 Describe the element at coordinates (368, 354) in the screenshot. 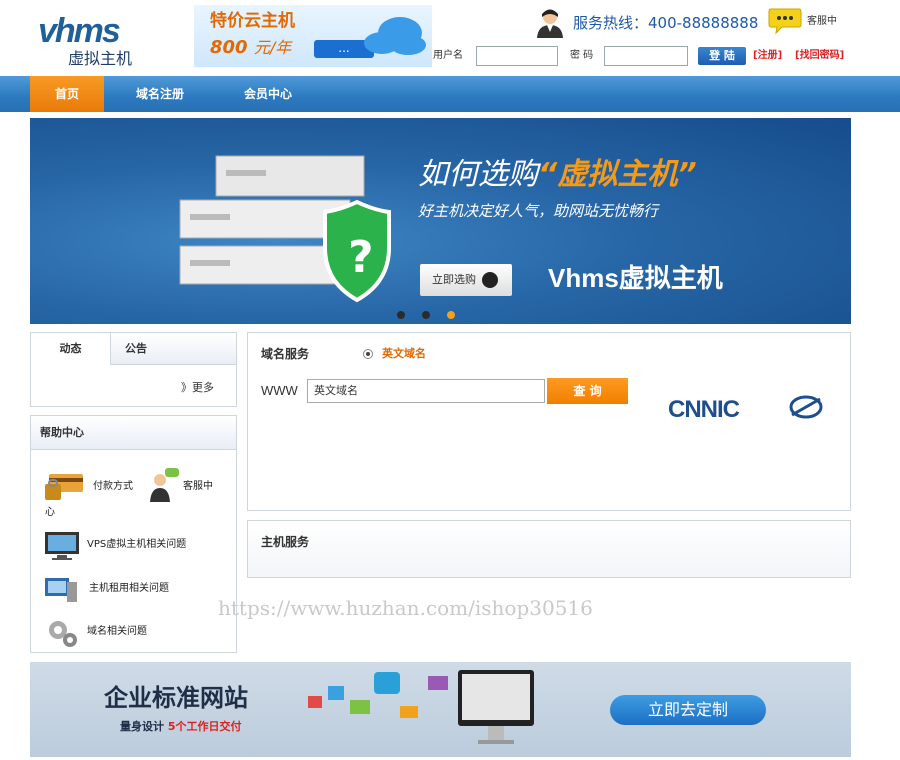

I see `english-domain-radio` at that location.